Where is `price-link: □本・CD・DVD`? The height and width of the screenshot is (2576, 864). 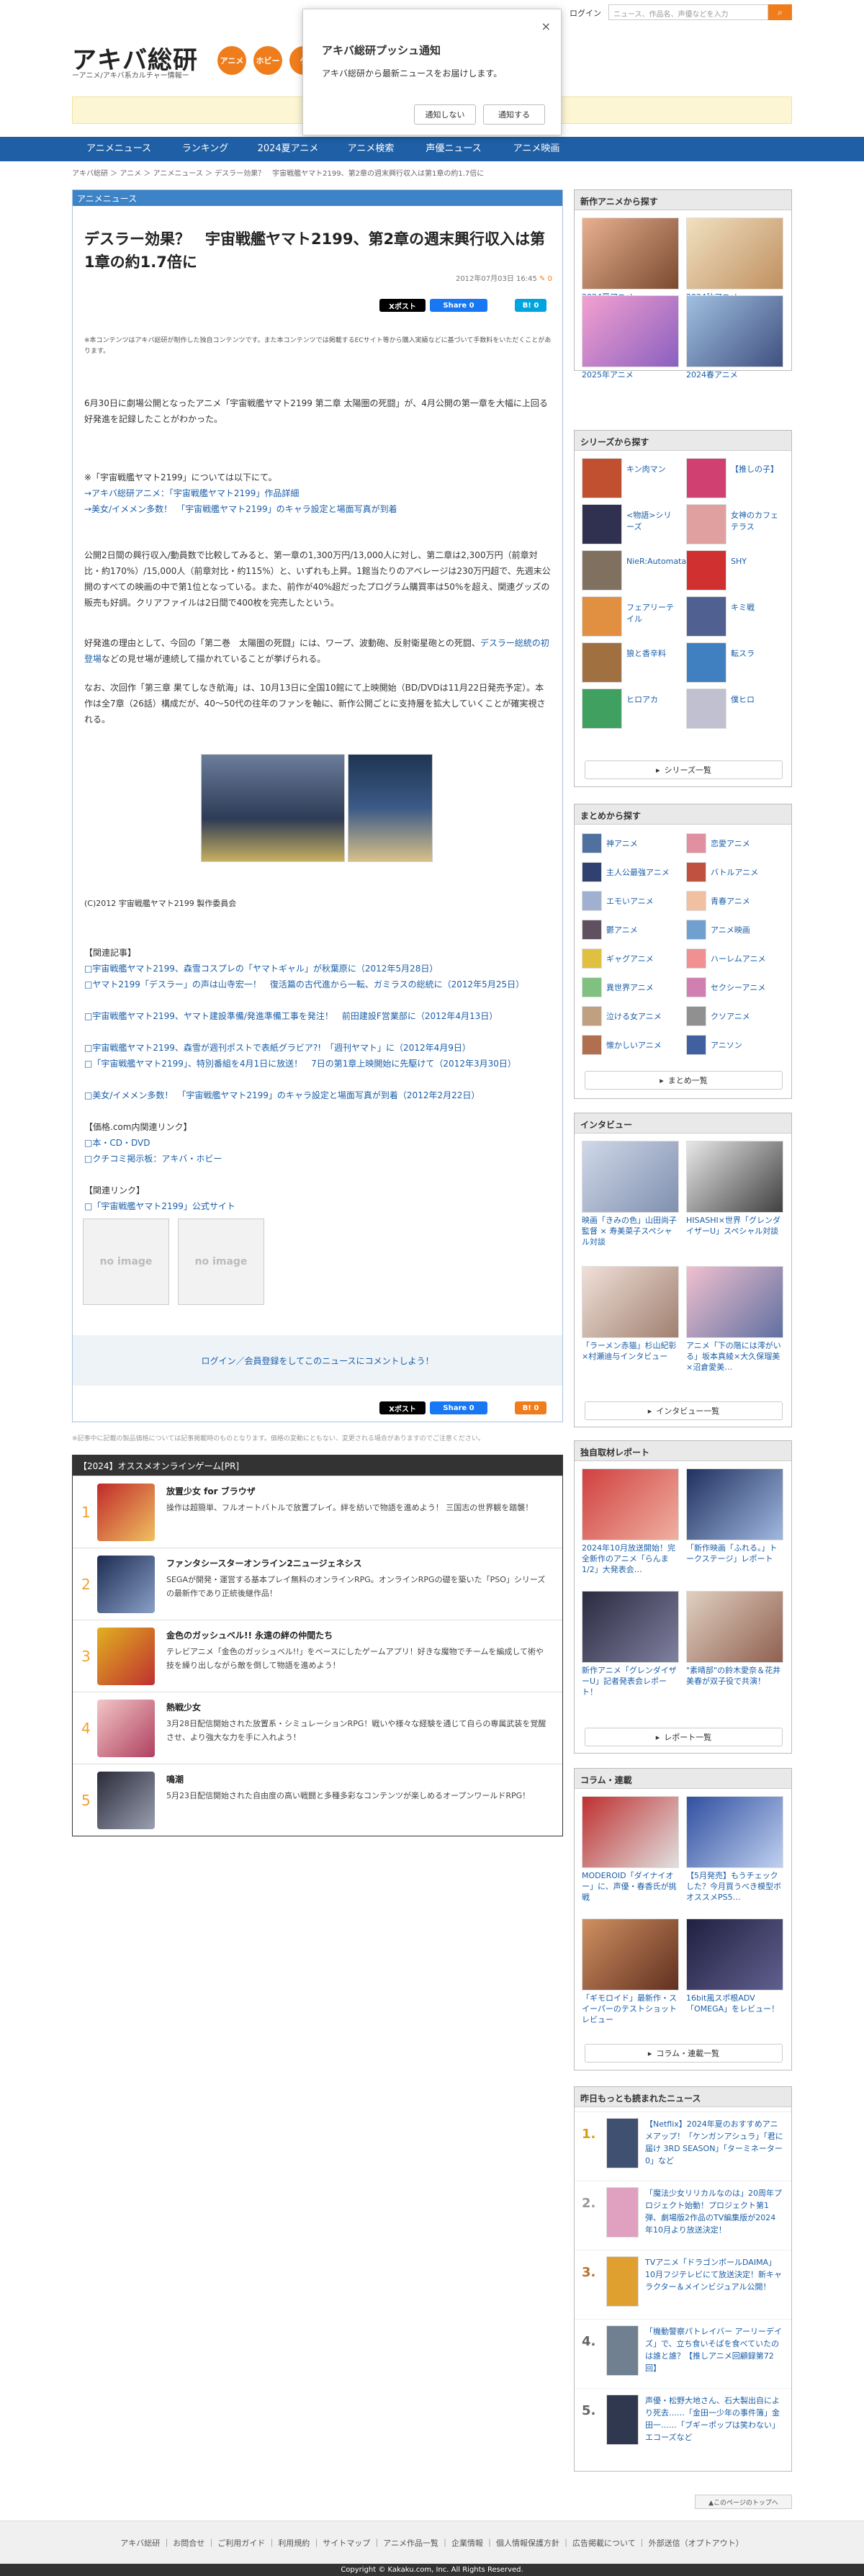
price-link: □本・CD・DVD is located at coordinates (117, 1143).